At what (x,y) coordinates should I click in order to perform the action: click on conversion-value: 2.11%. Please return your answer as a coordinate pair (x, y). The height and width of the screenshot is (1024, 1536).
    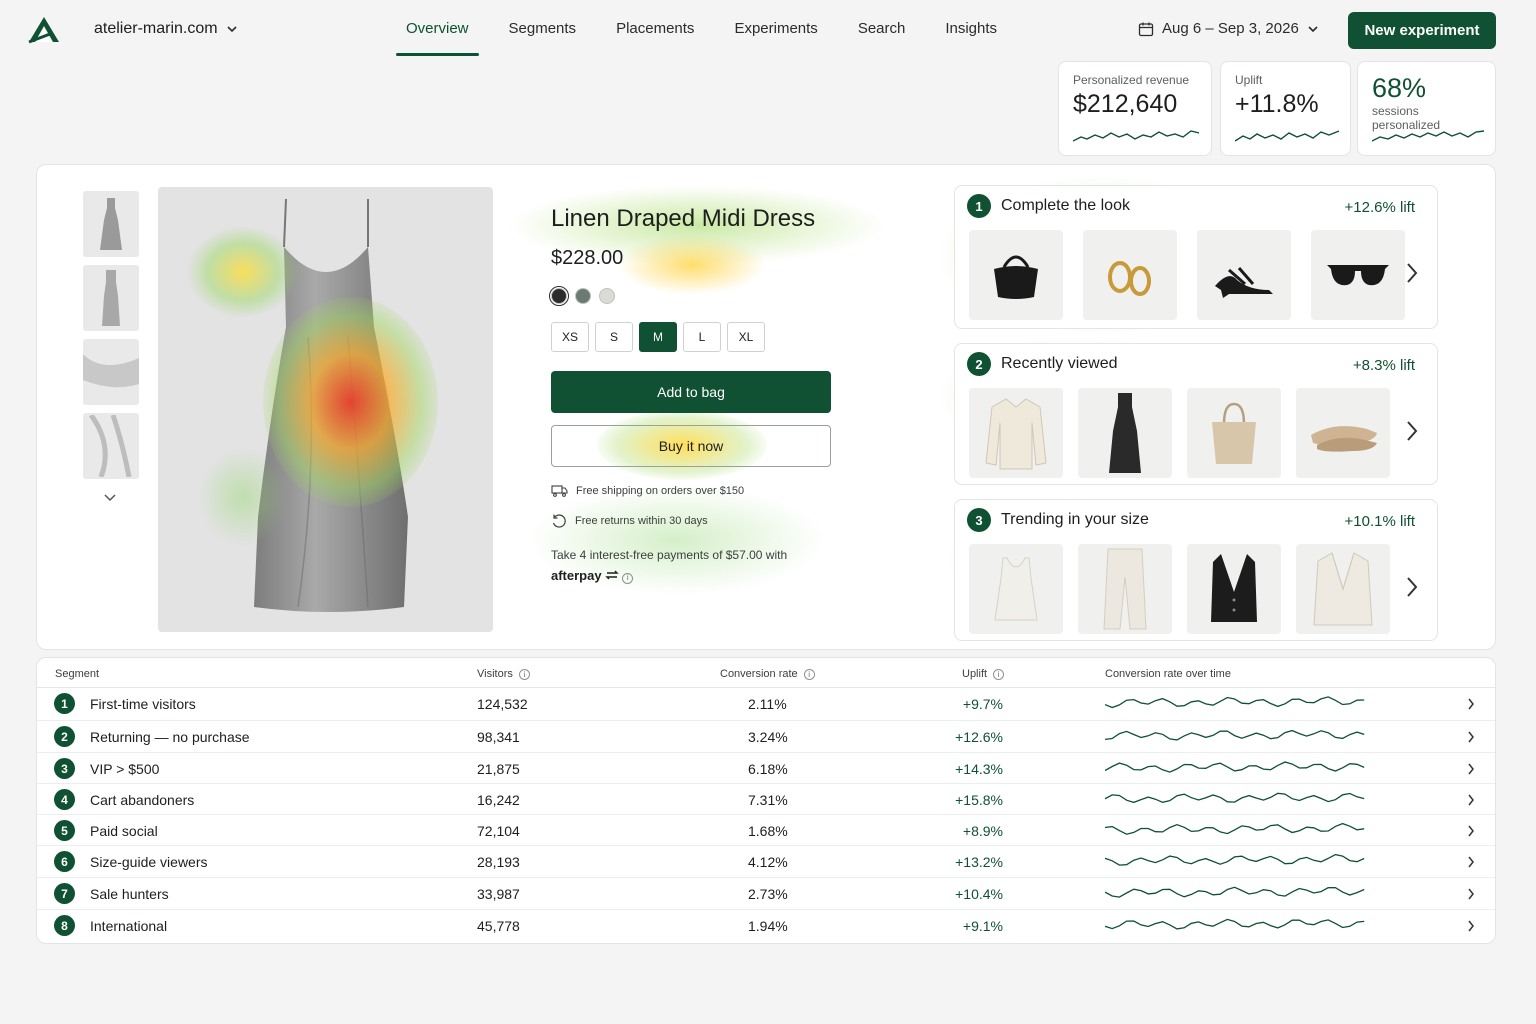
    Looking at the image, I should click on (767, 704).